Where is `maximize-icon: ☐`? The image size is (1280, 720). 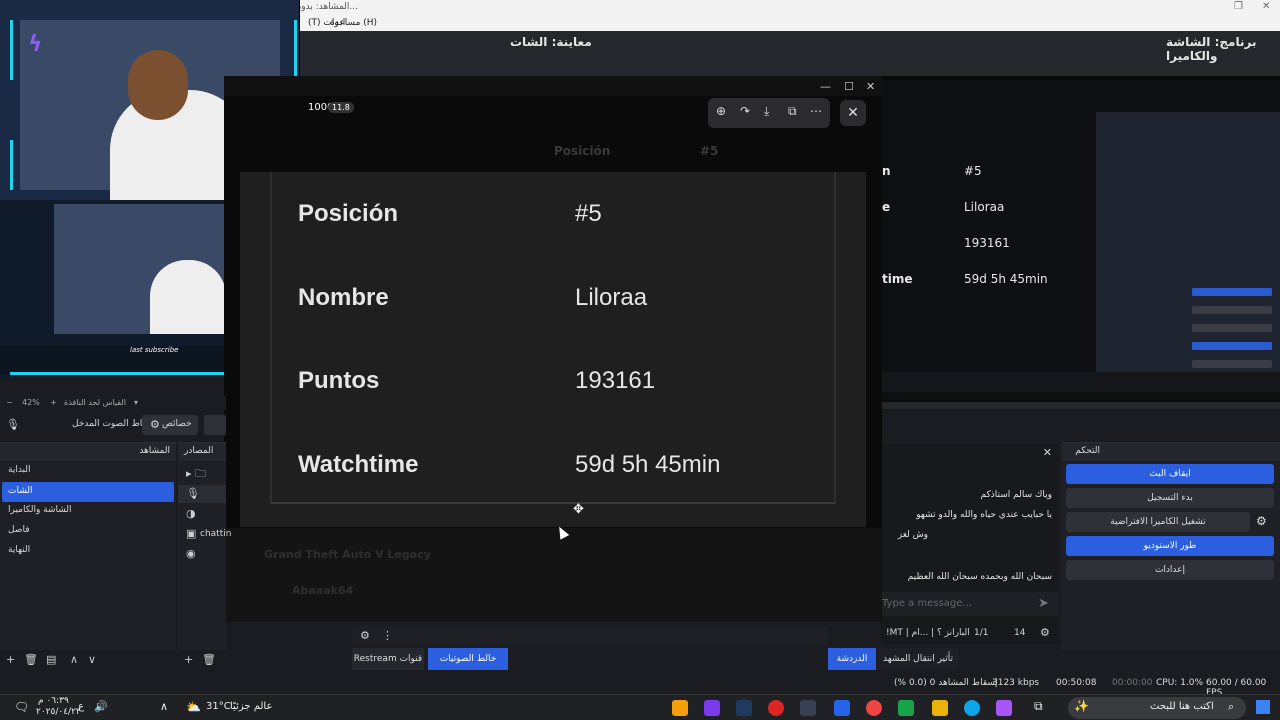
maximize-icon: ☐ is located at coordinates (849, 86).